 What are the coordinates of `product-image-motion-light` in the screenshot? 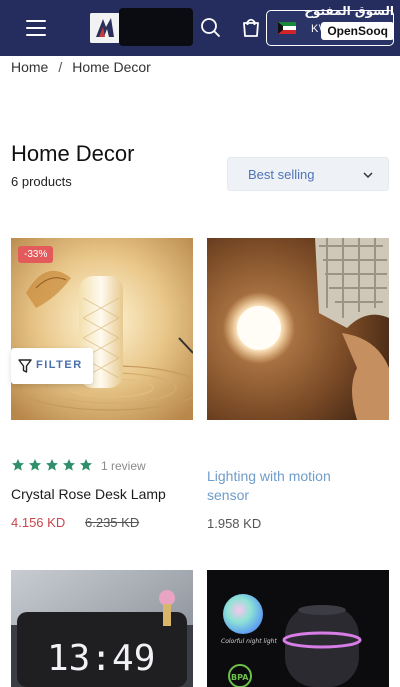 It's located at (298, 329).